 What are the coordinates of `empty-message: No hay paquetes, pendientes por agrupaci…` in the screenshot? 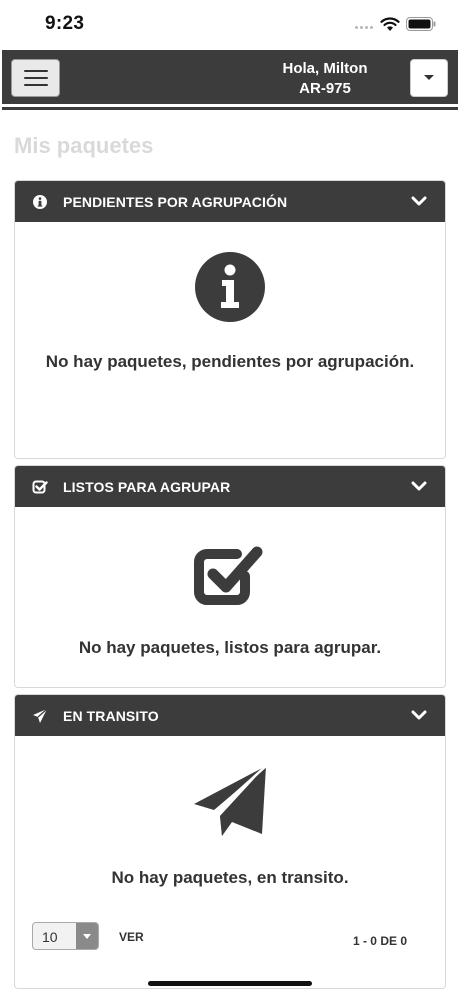 It's located at (230, 361).